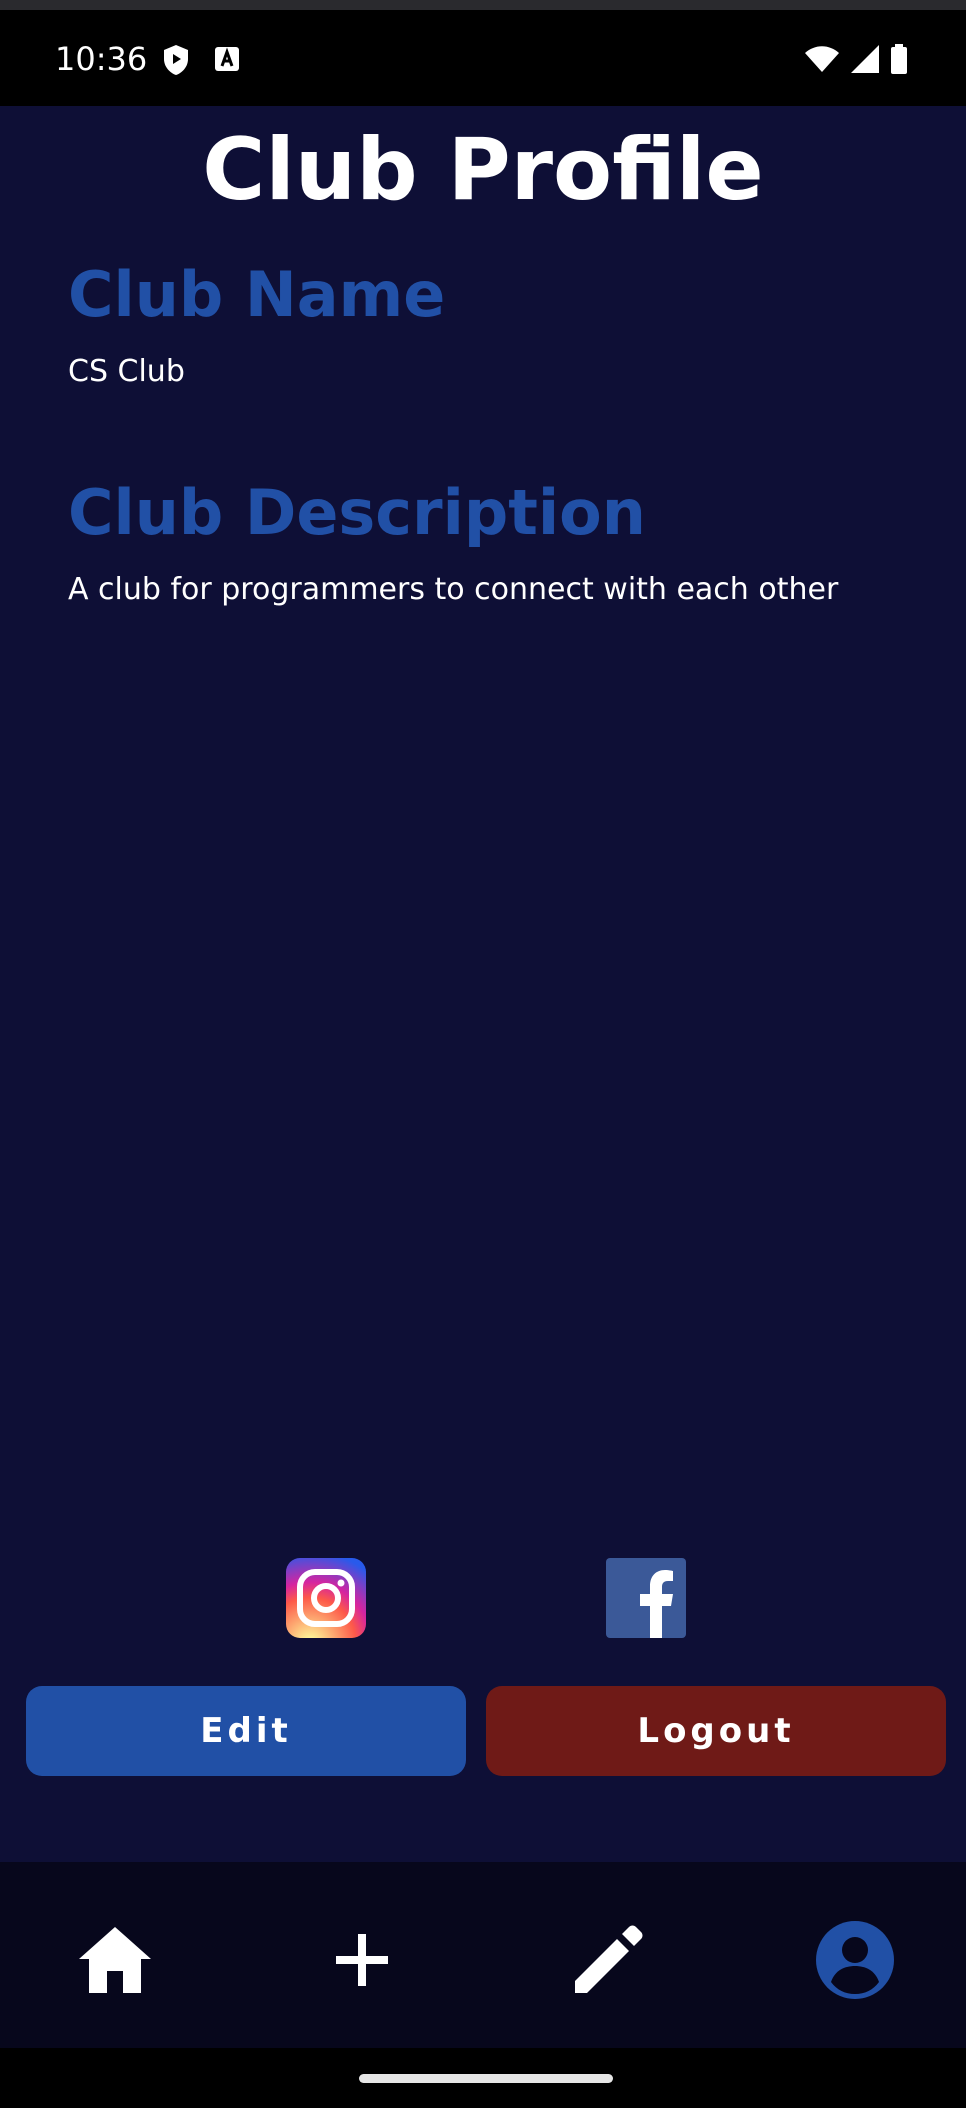 This screenshot has width=966, height=2108. What do you see at coordinates (126, 371) in the screenshot?
I see `club-name-value: CS Club` at bounding box center [126, 371].